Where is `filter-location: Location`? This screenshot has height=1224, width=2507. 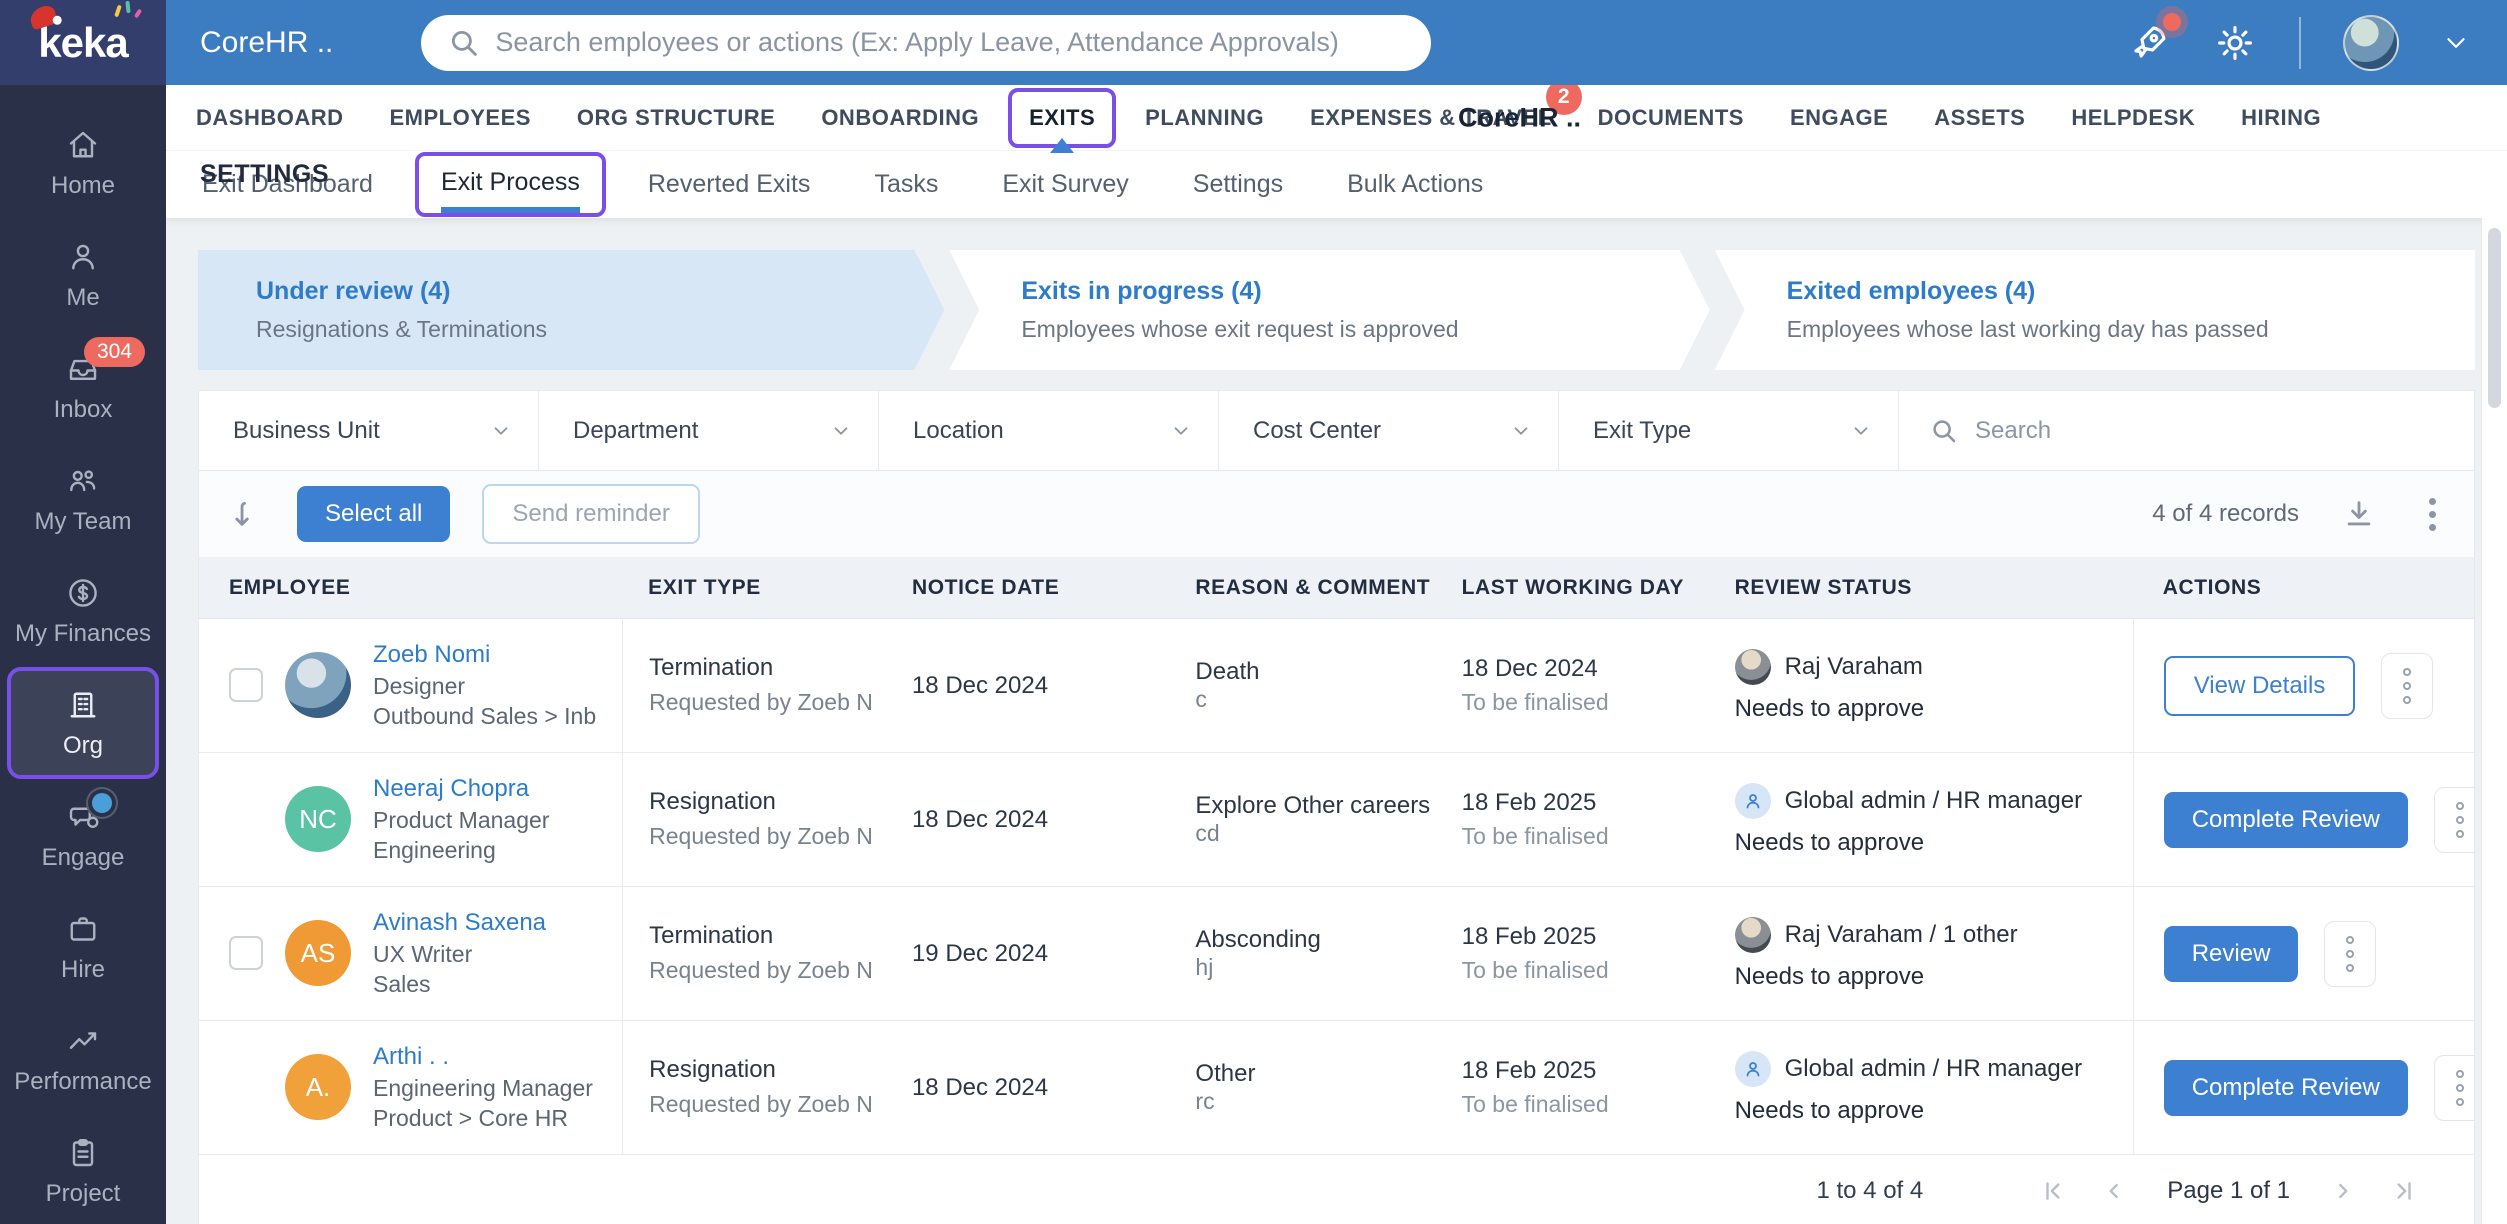 filter-location: Location is located at coordinates (1049, 430).